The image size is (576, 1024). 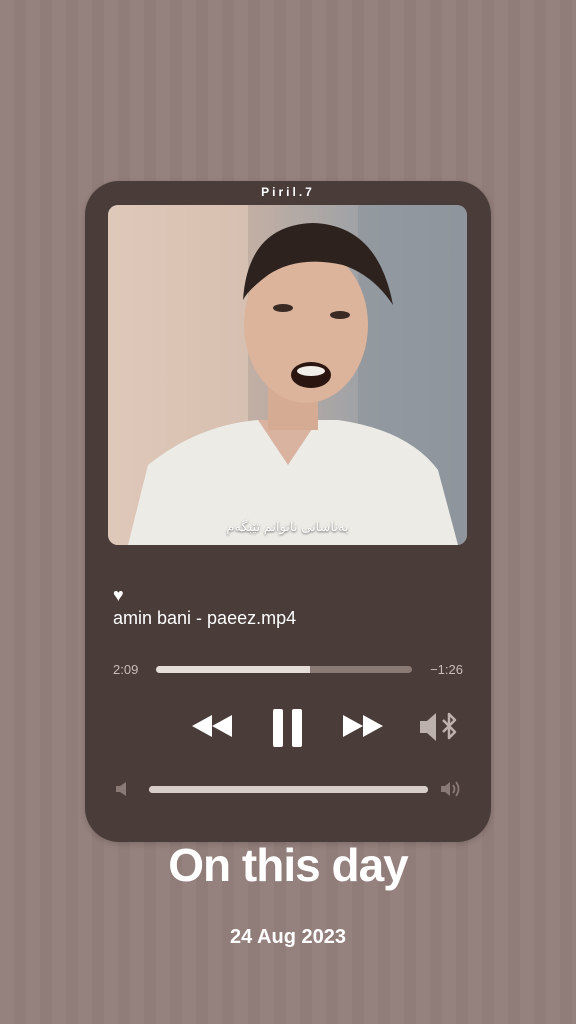 I want to click on on-this-day-heading: On this day, so click(x=288, y=865).